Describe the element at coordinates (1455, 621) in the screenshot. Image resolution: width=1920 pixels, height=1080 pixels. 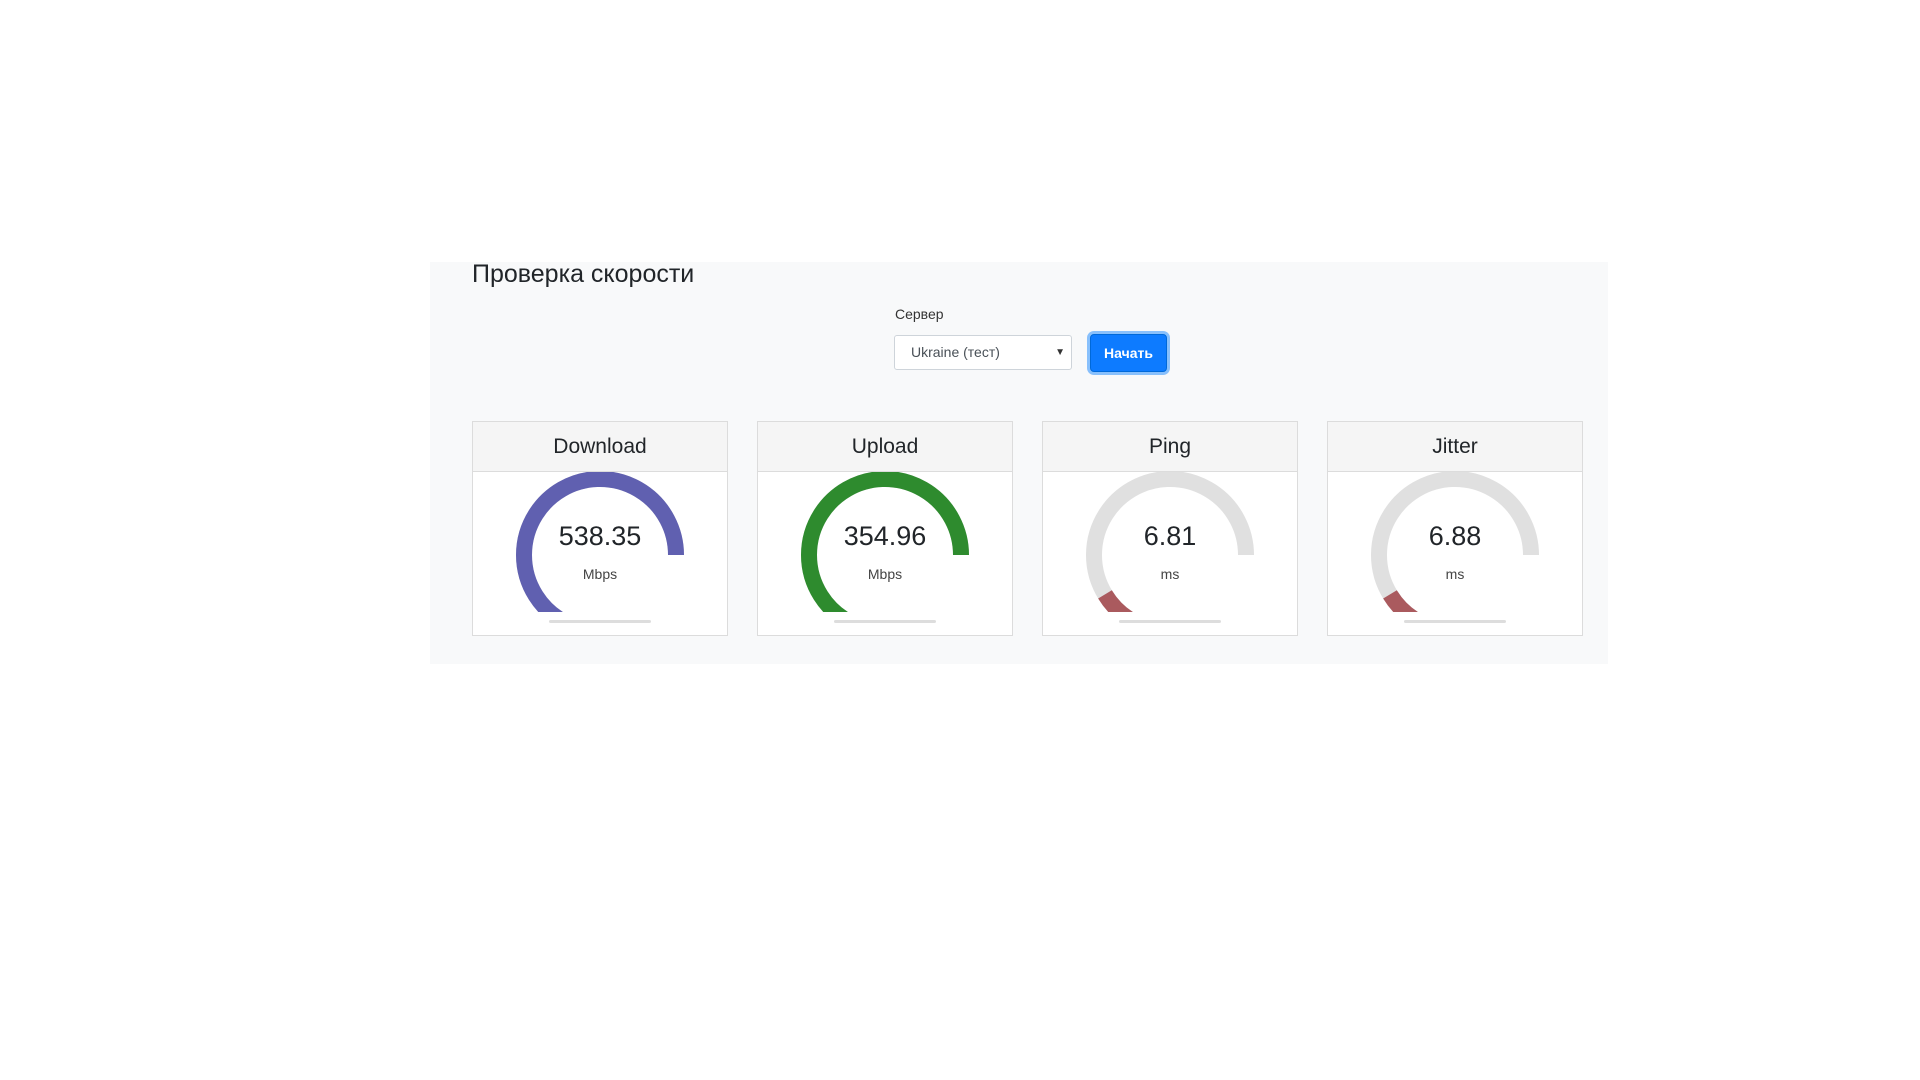
I see `jitter-progress-bar` at that location.